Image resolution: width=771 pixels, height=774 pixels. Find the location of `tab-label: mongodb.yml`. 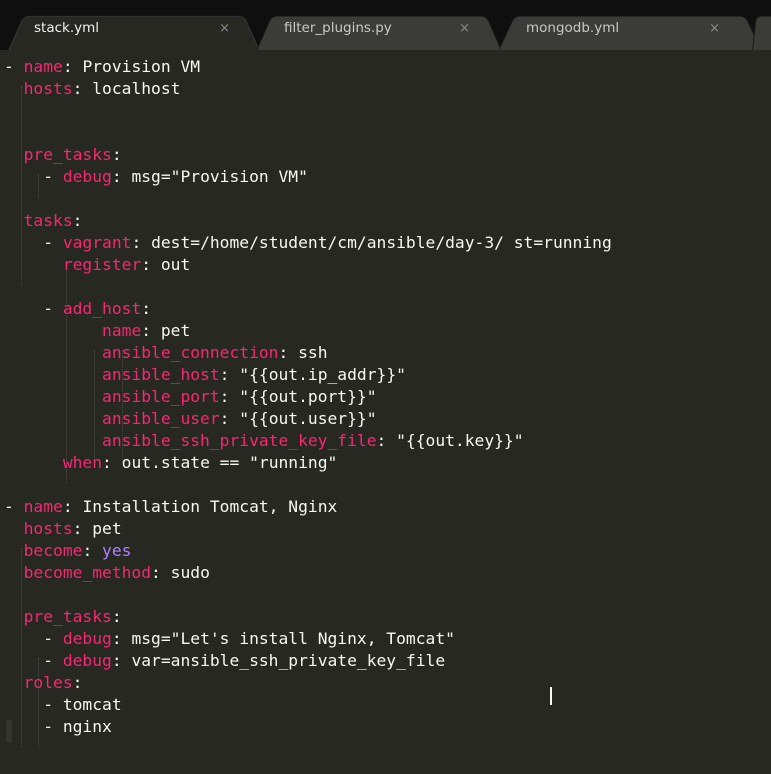

tab-label: mongodb.yml is located at coordinates (573, 28).